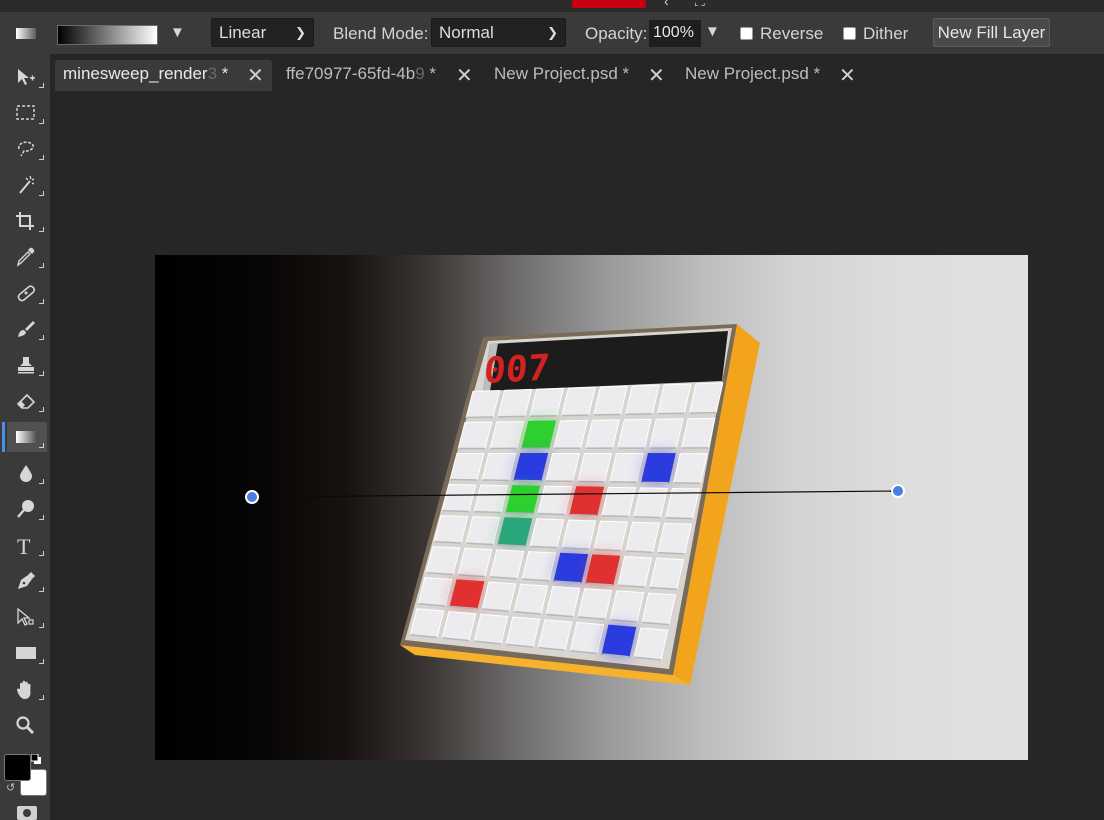 The image size is (1104, 820). What do you see at coordinates (17, 767) in the screenshot?
I see `foreground-color-swatch` at bounding box center [17, 767].